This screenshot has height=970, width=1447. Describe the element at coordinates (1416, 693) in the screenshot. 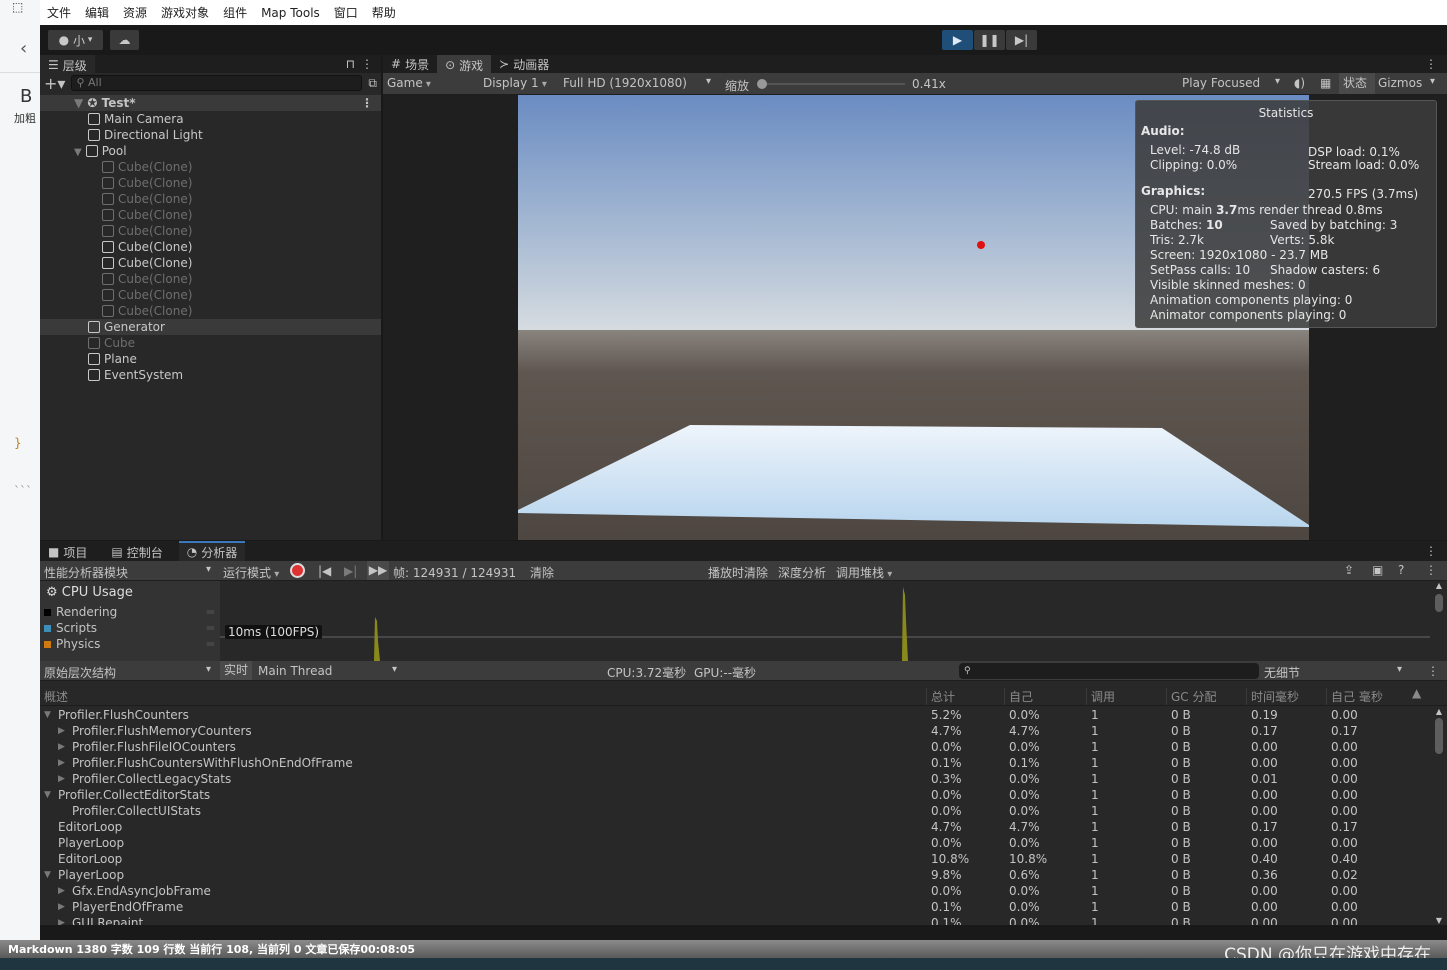

I see `sort-icon: ▲` at that location.